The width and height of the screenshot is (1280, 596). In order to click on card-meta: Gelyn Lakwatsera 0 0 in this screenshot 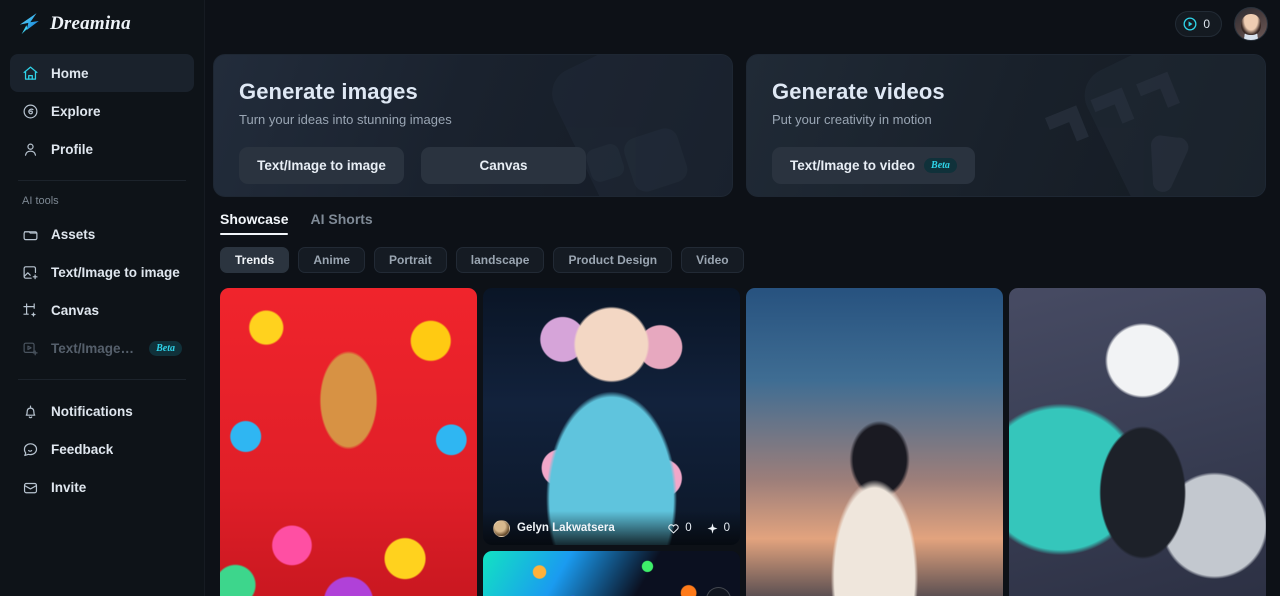, I will do `click(611, 528)`.